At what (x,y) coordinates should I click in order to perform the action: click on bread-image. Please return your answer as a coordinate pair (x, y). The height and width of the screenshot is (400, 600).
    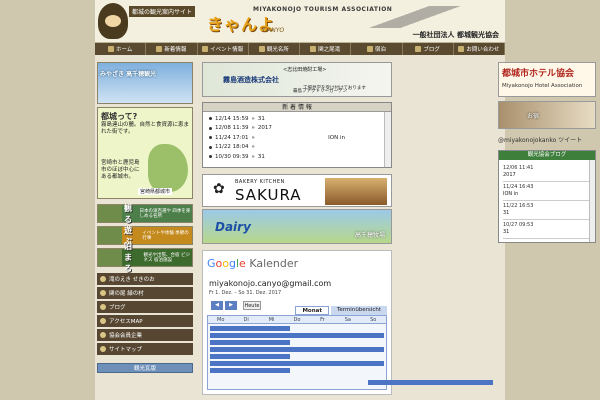
    Looking at the image, I should click on (356, 191).